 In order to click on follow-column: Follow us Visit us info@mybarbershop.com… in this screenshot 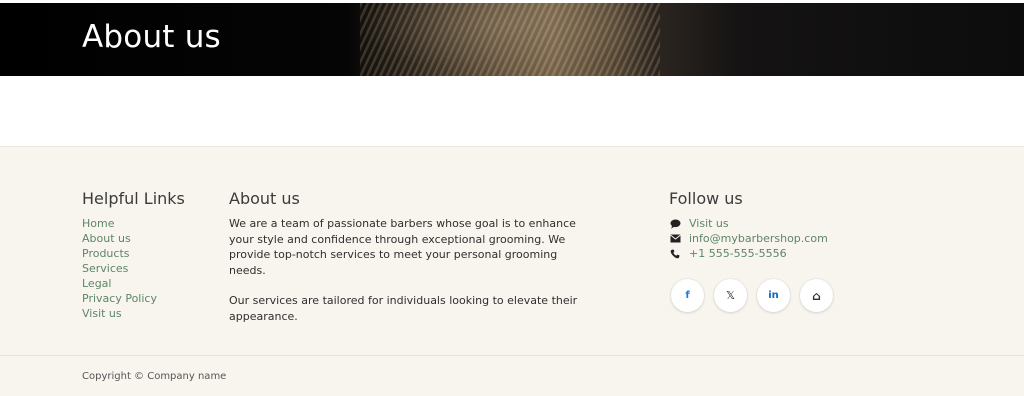, I will do `click(751, 250)`.